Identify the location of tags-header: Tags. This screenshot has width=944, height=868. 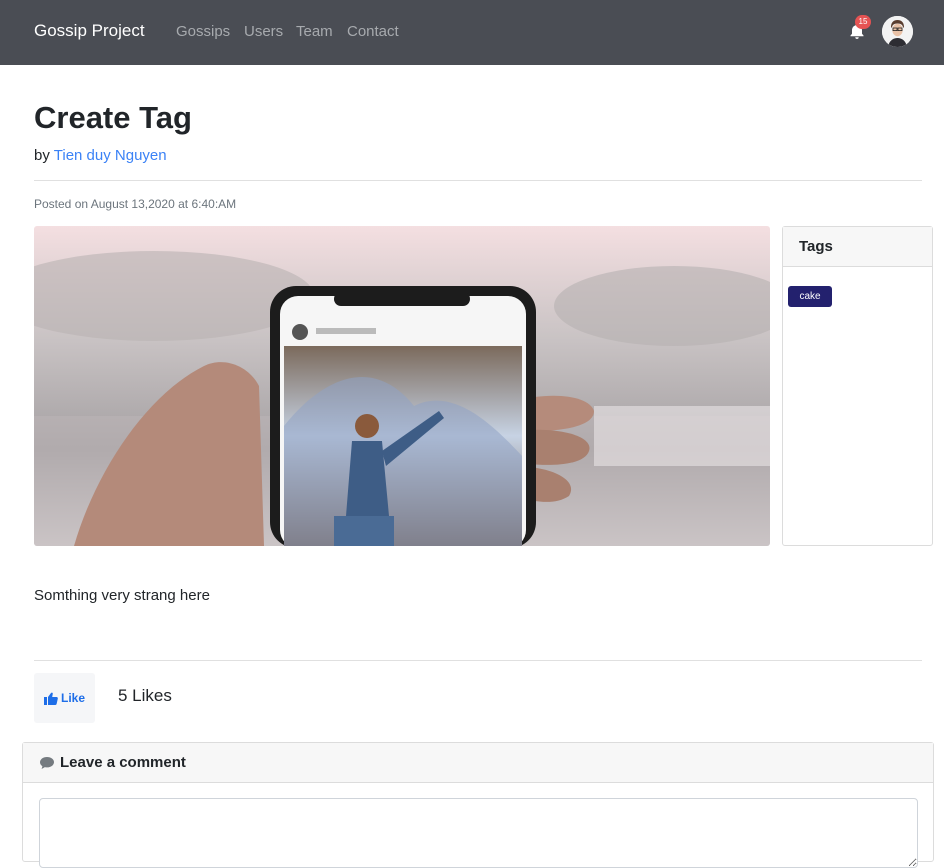
(857, 247).